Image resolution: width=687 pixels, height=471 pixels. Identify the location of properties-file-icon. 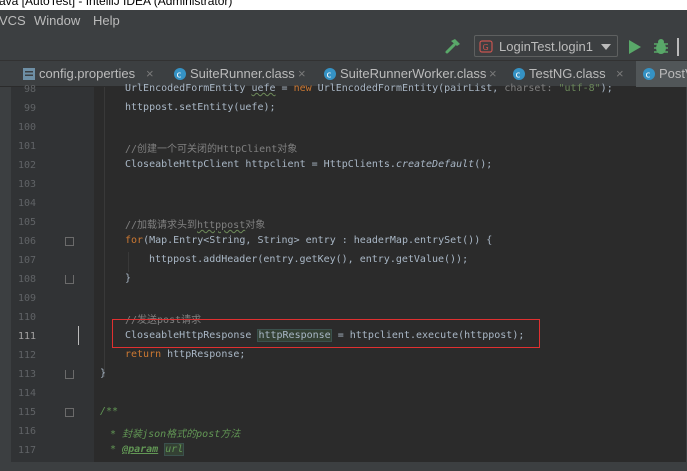
(29, 74).